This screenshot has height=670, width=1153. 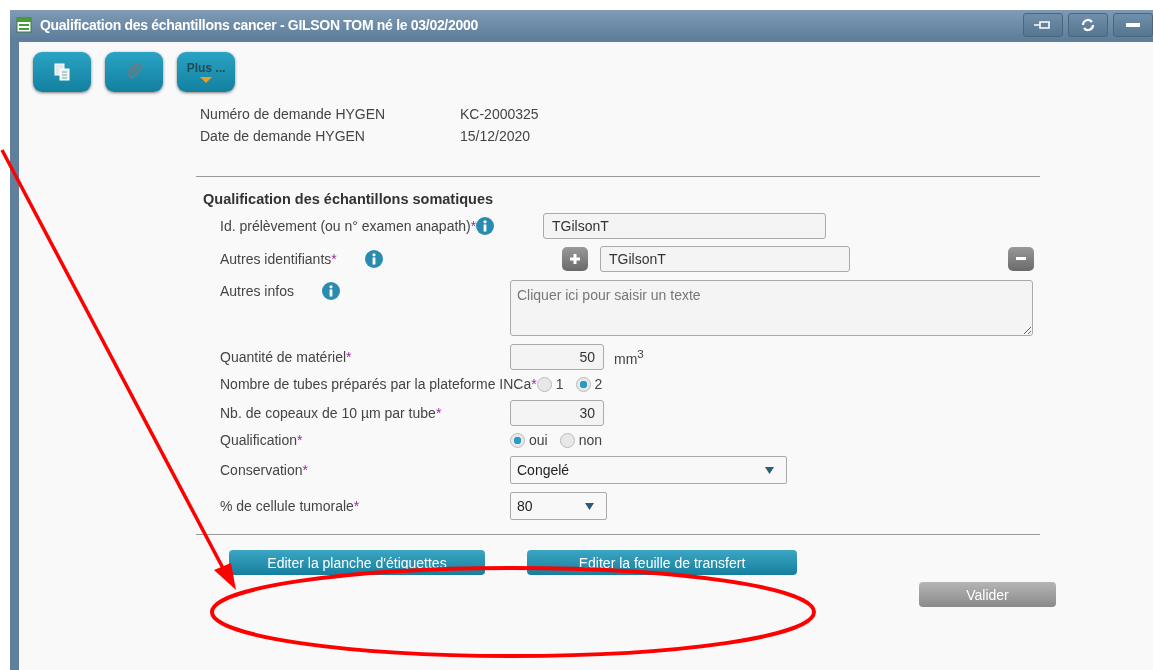 I want to click on field-label: Nombre de tubes préparés par la plateforme INCa*, so click(x=378, y=384).